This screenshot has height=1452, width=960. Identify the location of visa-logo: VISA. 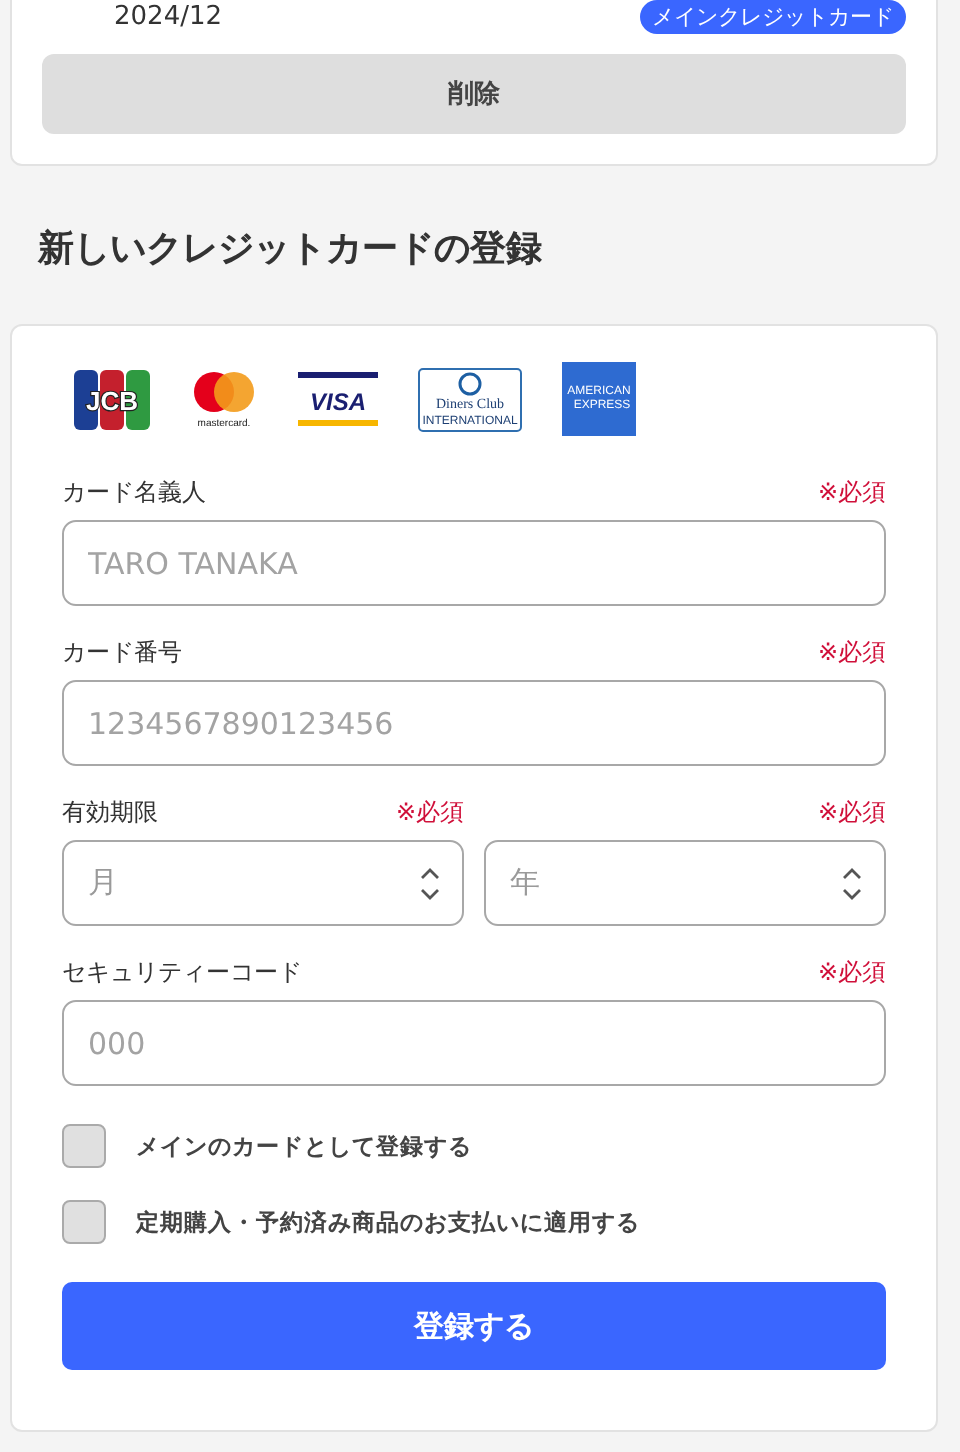
(338, 399).